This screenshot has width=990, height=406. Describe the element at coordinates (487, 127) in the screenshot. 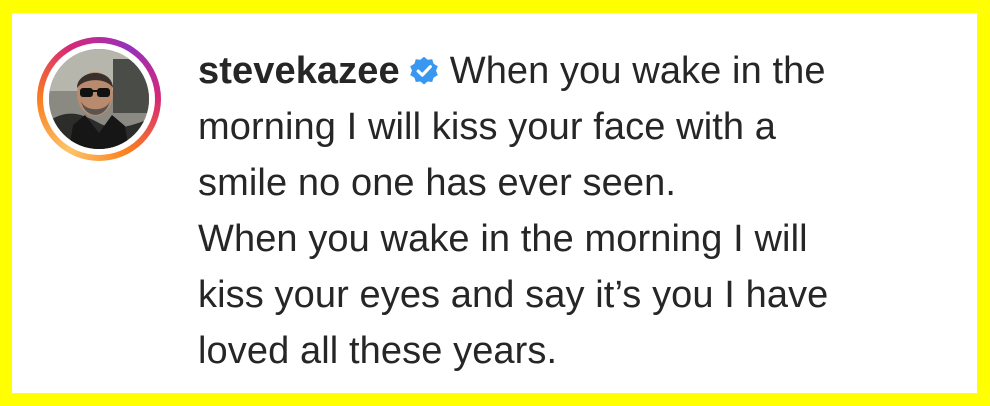

I see `caption-line-2: morning I will kiss your face with a` at that location.